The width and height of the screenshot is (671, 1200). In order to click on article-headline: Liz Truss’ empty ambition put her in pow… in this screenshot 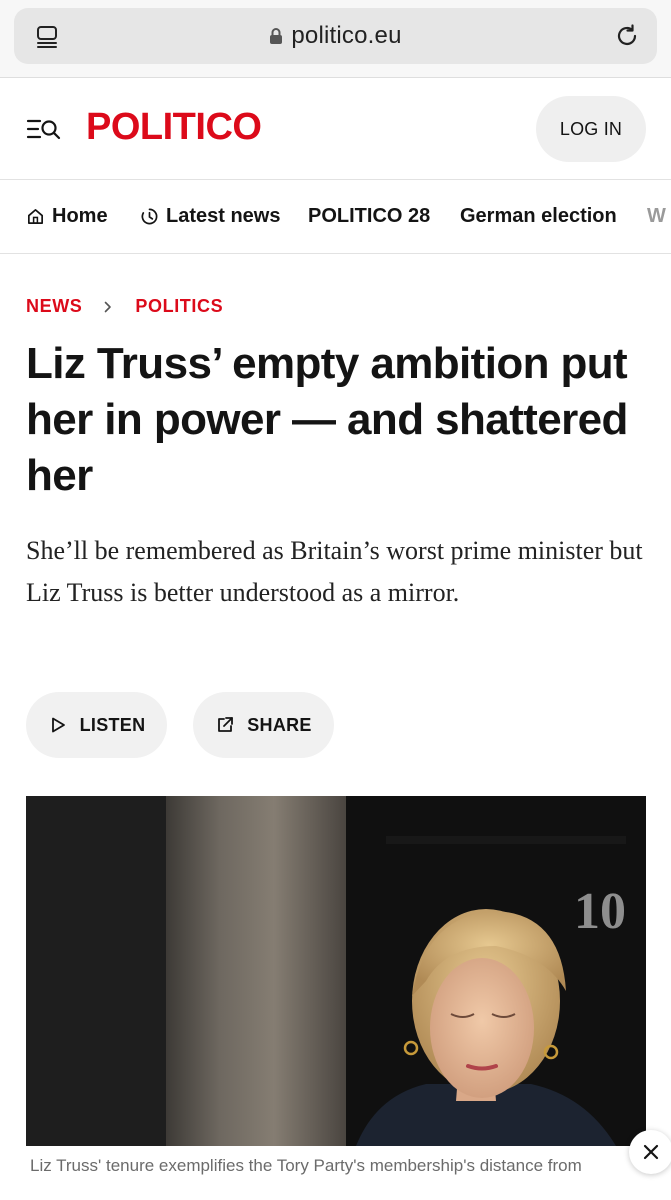, I will do `click(327, 419)`.